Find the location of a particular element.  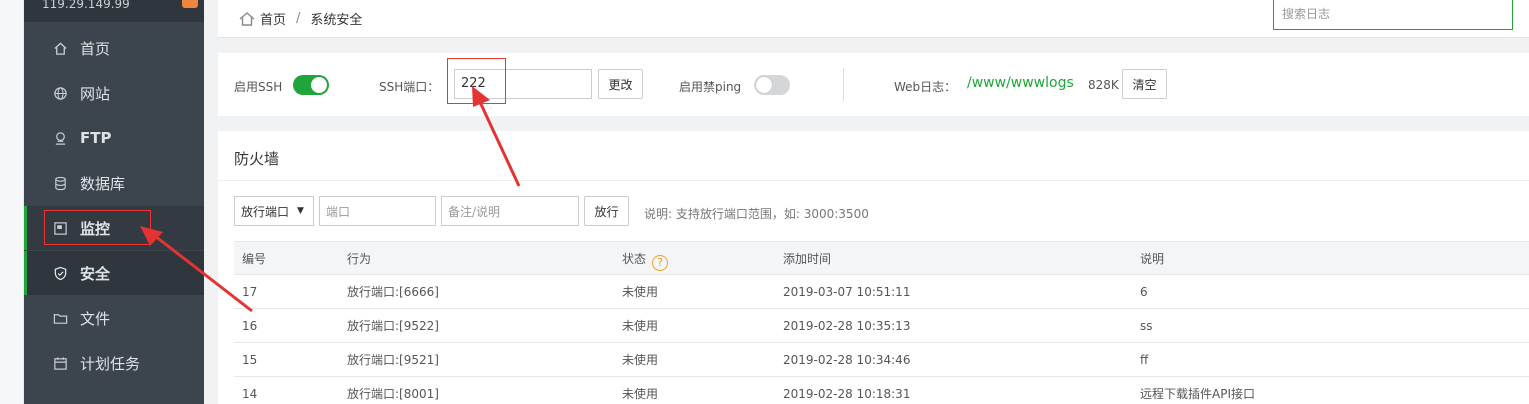

left-edge-strip is located at coordinates (12, 202).